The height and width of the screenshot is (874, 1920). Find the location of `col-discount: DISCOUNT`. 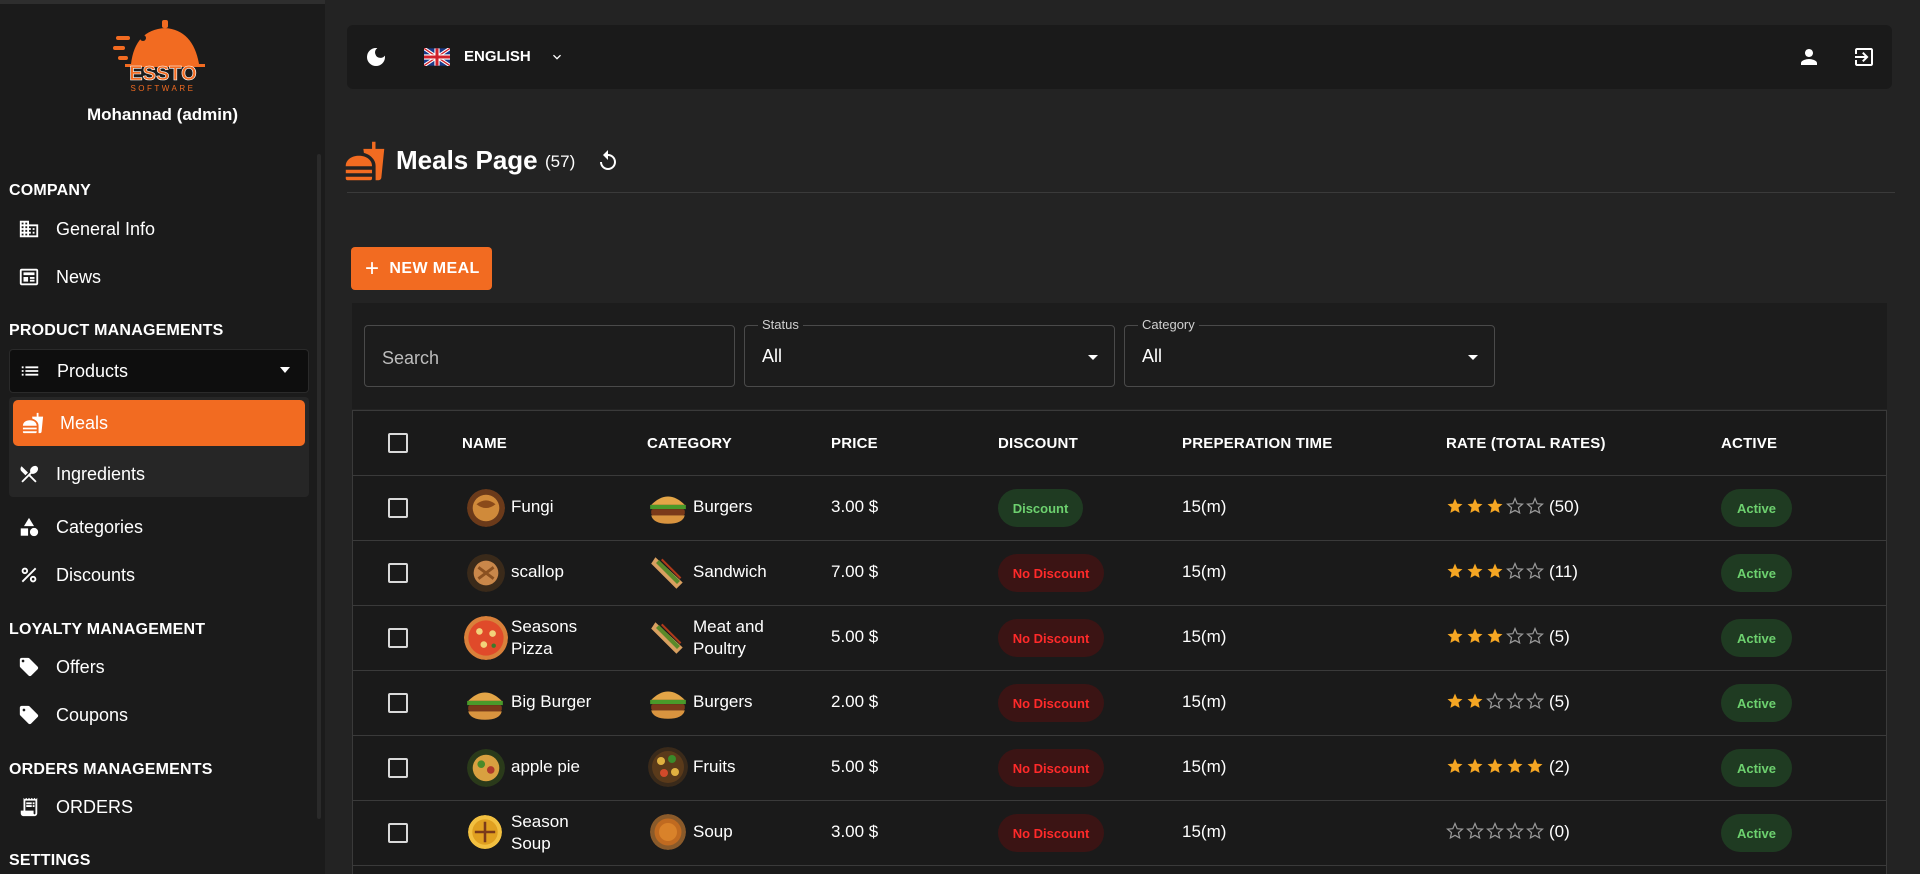

col-discount: DISCOUNT is located at coordinates (1038, 443).